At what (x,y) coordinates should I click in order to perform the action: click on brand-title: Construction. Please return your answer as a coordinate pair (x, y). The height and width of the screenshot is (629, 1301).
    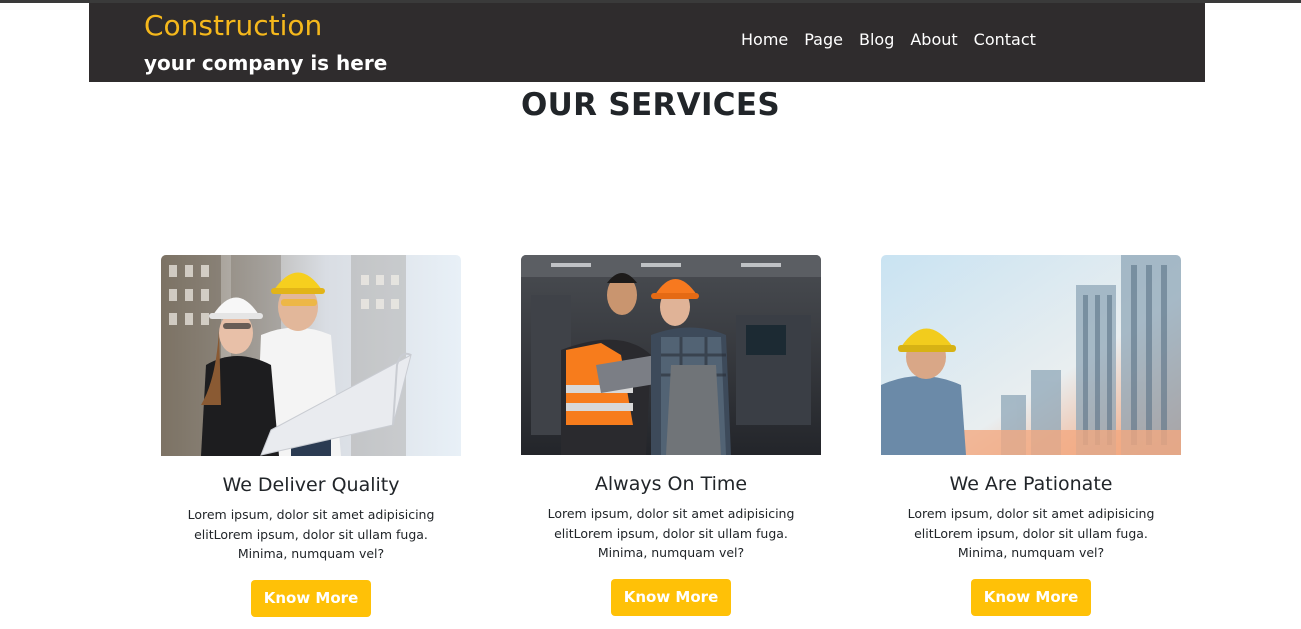
    Looking at the image, I should click on (265, 26).